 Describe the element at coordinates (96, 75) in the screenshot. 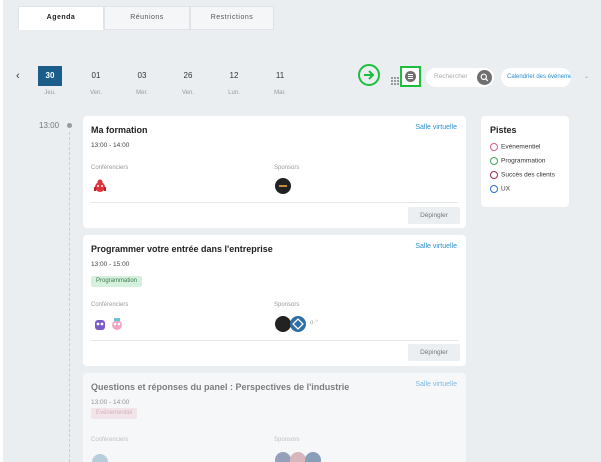

I see `day-number: 01` at that location.